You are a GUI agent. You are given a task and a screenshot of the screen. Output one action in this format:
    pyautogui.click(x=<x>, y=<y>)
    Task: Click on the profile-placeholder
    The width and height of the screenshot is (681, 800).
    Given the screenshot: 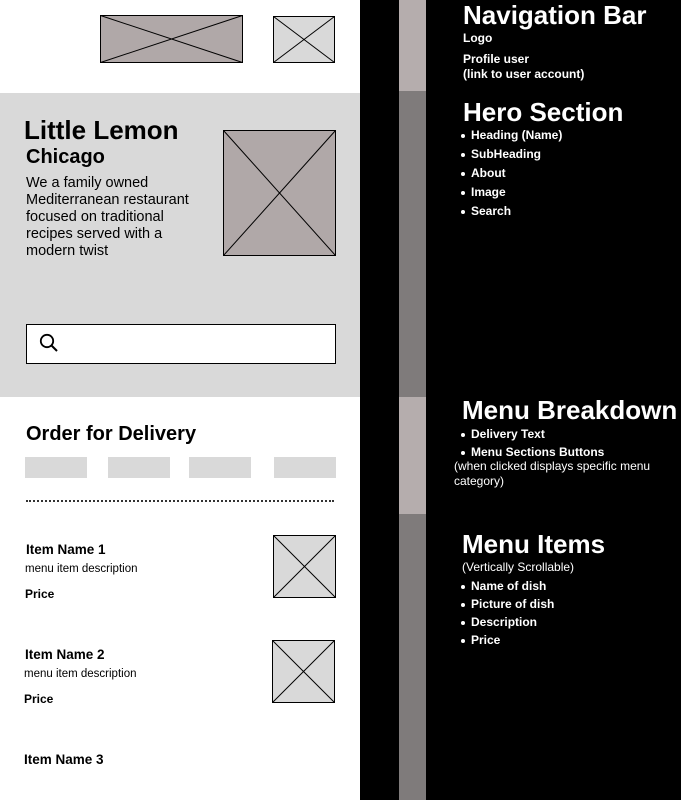 What is the action you would take?
    pyautogui.click(x=304, y=39)
    